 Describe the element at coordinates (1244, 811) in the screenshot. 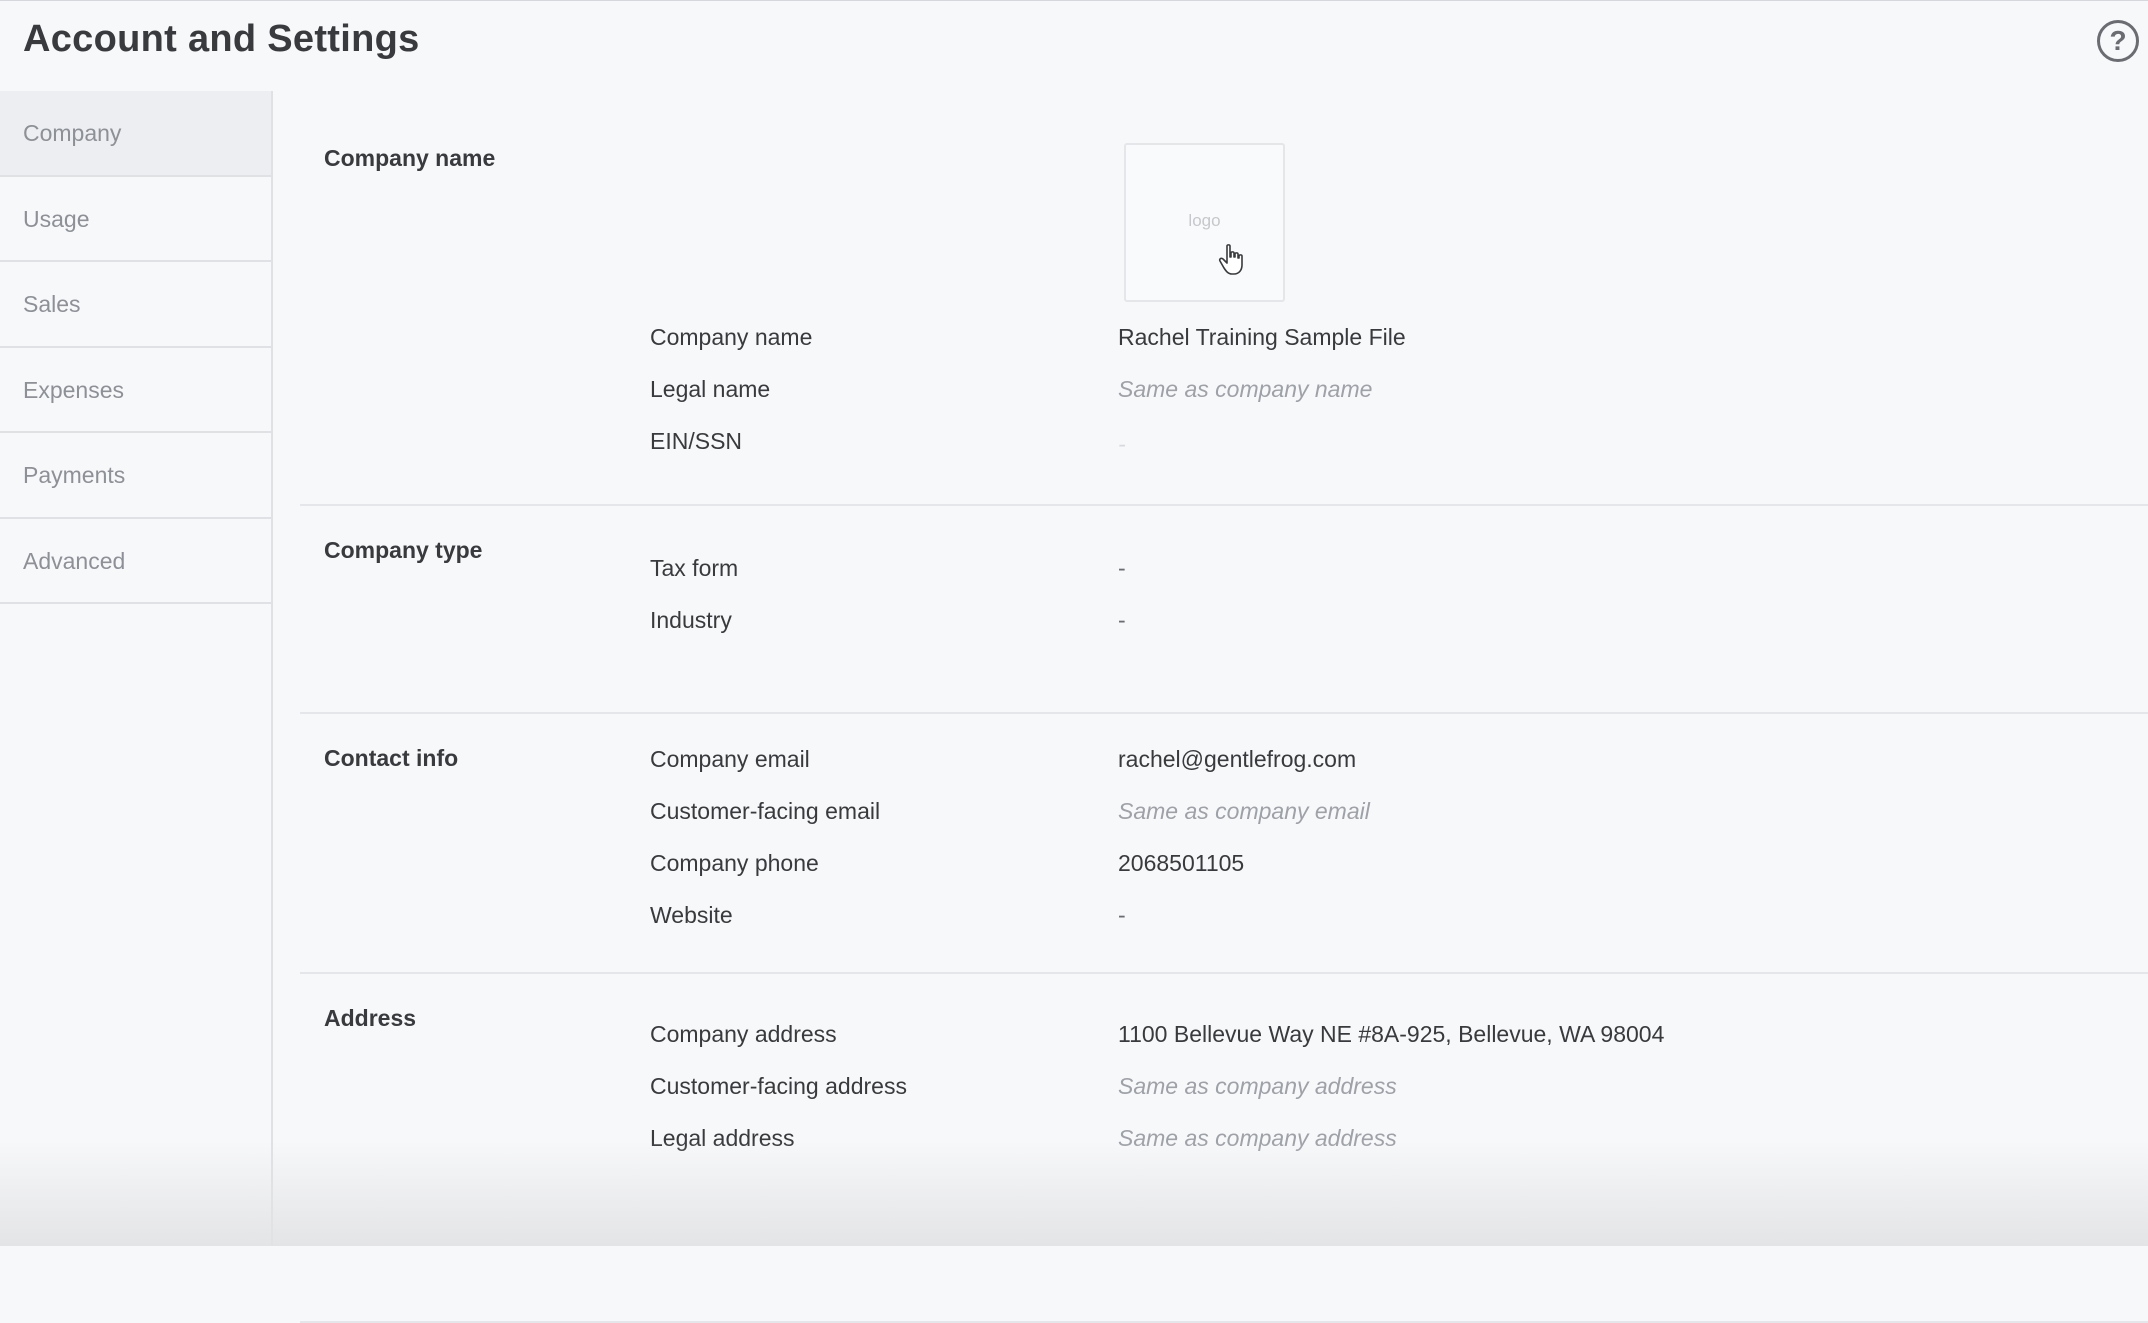

I see `row-value-customer-facing-email: Same as company email` at that location.